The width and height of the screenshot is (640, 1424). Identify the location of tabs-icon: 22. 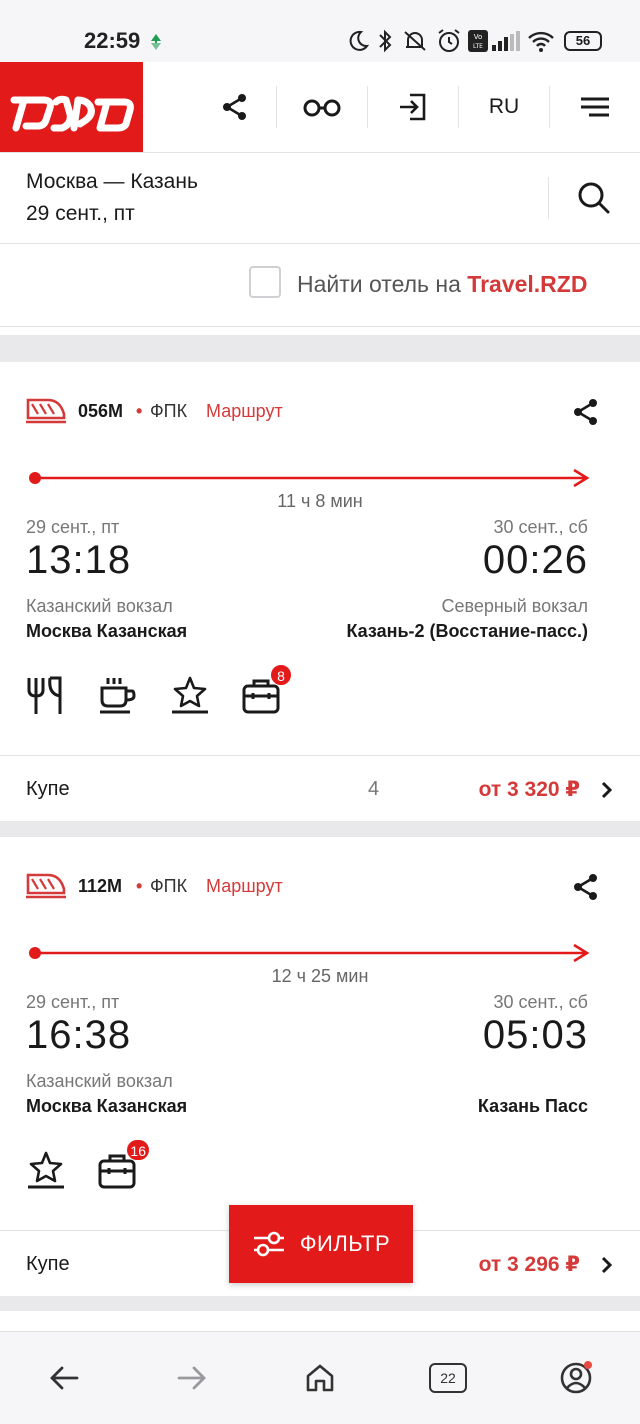
(448, 1378).